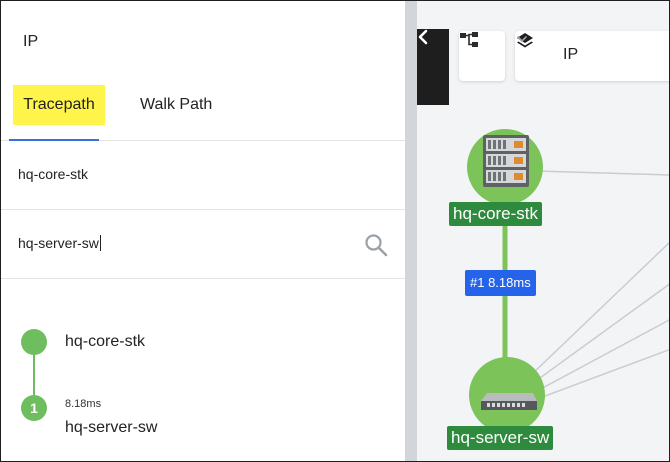 Image resolution: width=670 pixels, height=462 pixels. Describe the element at coordinates (105, 342) in the screenshot. I see `hop-device-name: hq-core-stk` at that location.